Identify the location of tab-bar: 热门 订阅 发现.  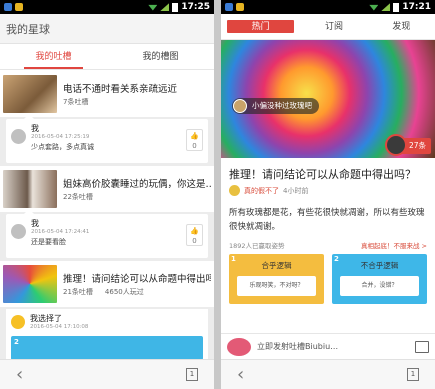
(328, 27).